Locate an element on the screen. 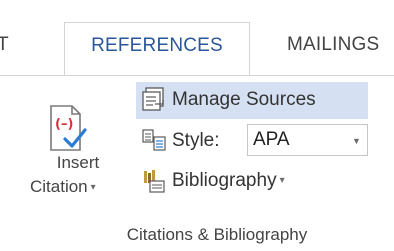 This screenshot has height=251, width=394. manage-sources-label: Manage Sources is located at coordinates (244, 99).